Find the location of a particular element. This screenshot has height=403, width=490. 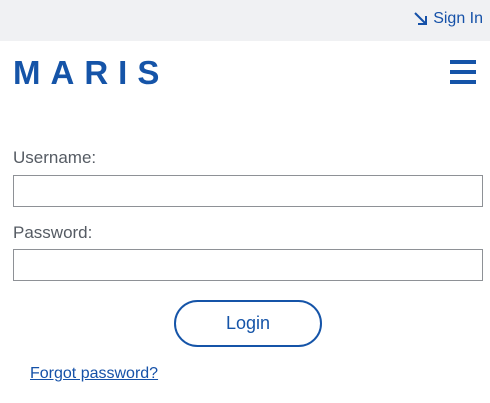

hamburger-menu-icon is located at coordinates (463, 72).